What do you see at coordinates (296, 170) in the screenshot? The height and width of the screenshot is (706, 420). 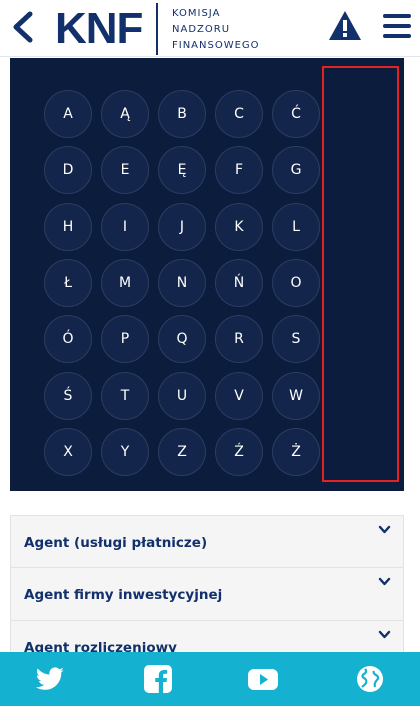 I see `letter-button: G` at bounding box center [296, 170].